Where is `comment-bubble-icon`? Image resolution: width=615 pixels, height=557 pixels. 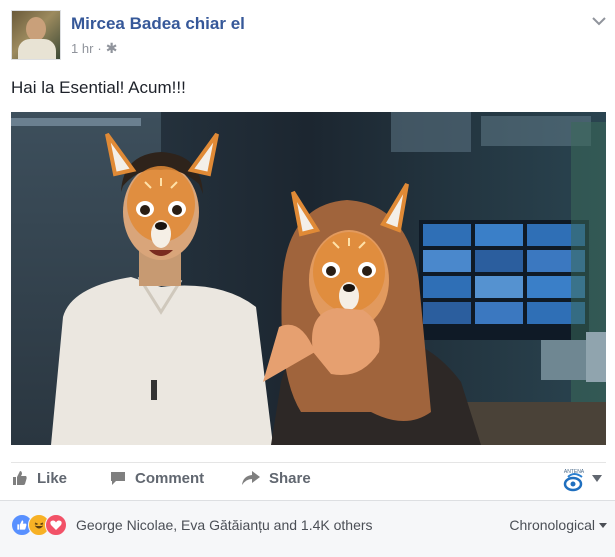
comment-bubble-icon is located at coordinates (118, 478).